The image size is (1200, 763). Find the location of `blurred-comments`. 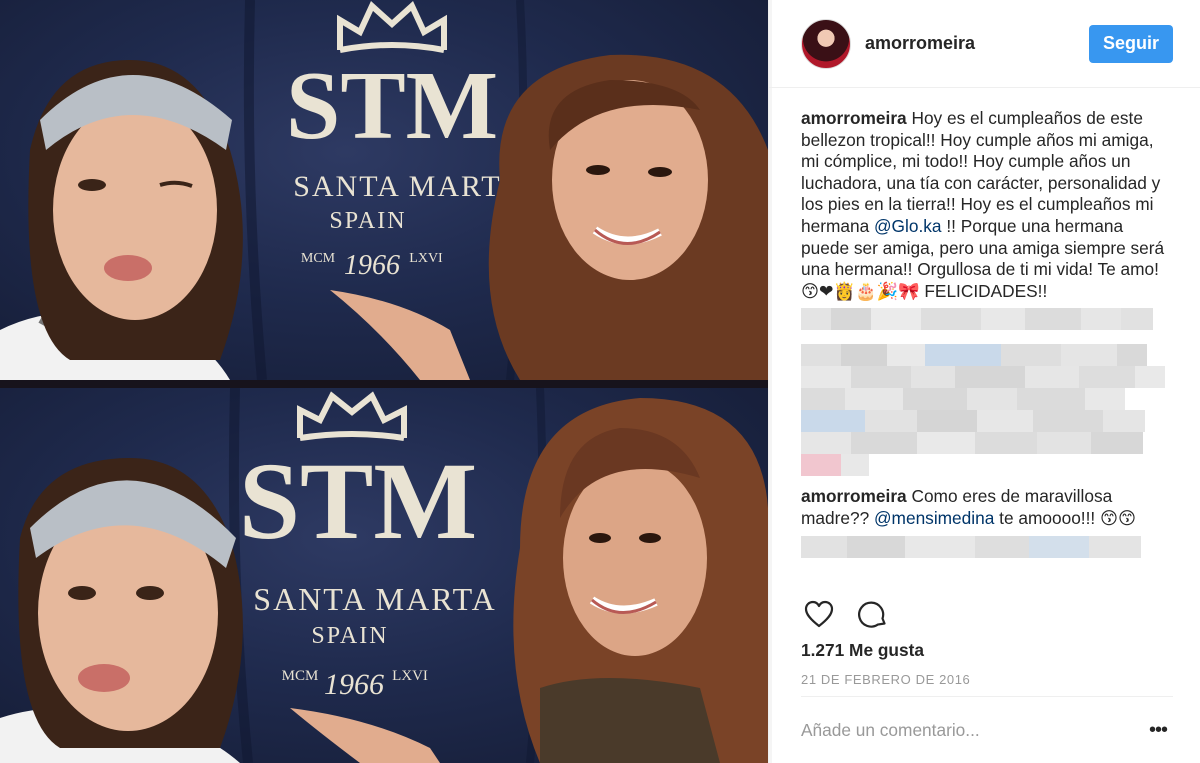

blurred-comments is located at coordinates (987, 392).